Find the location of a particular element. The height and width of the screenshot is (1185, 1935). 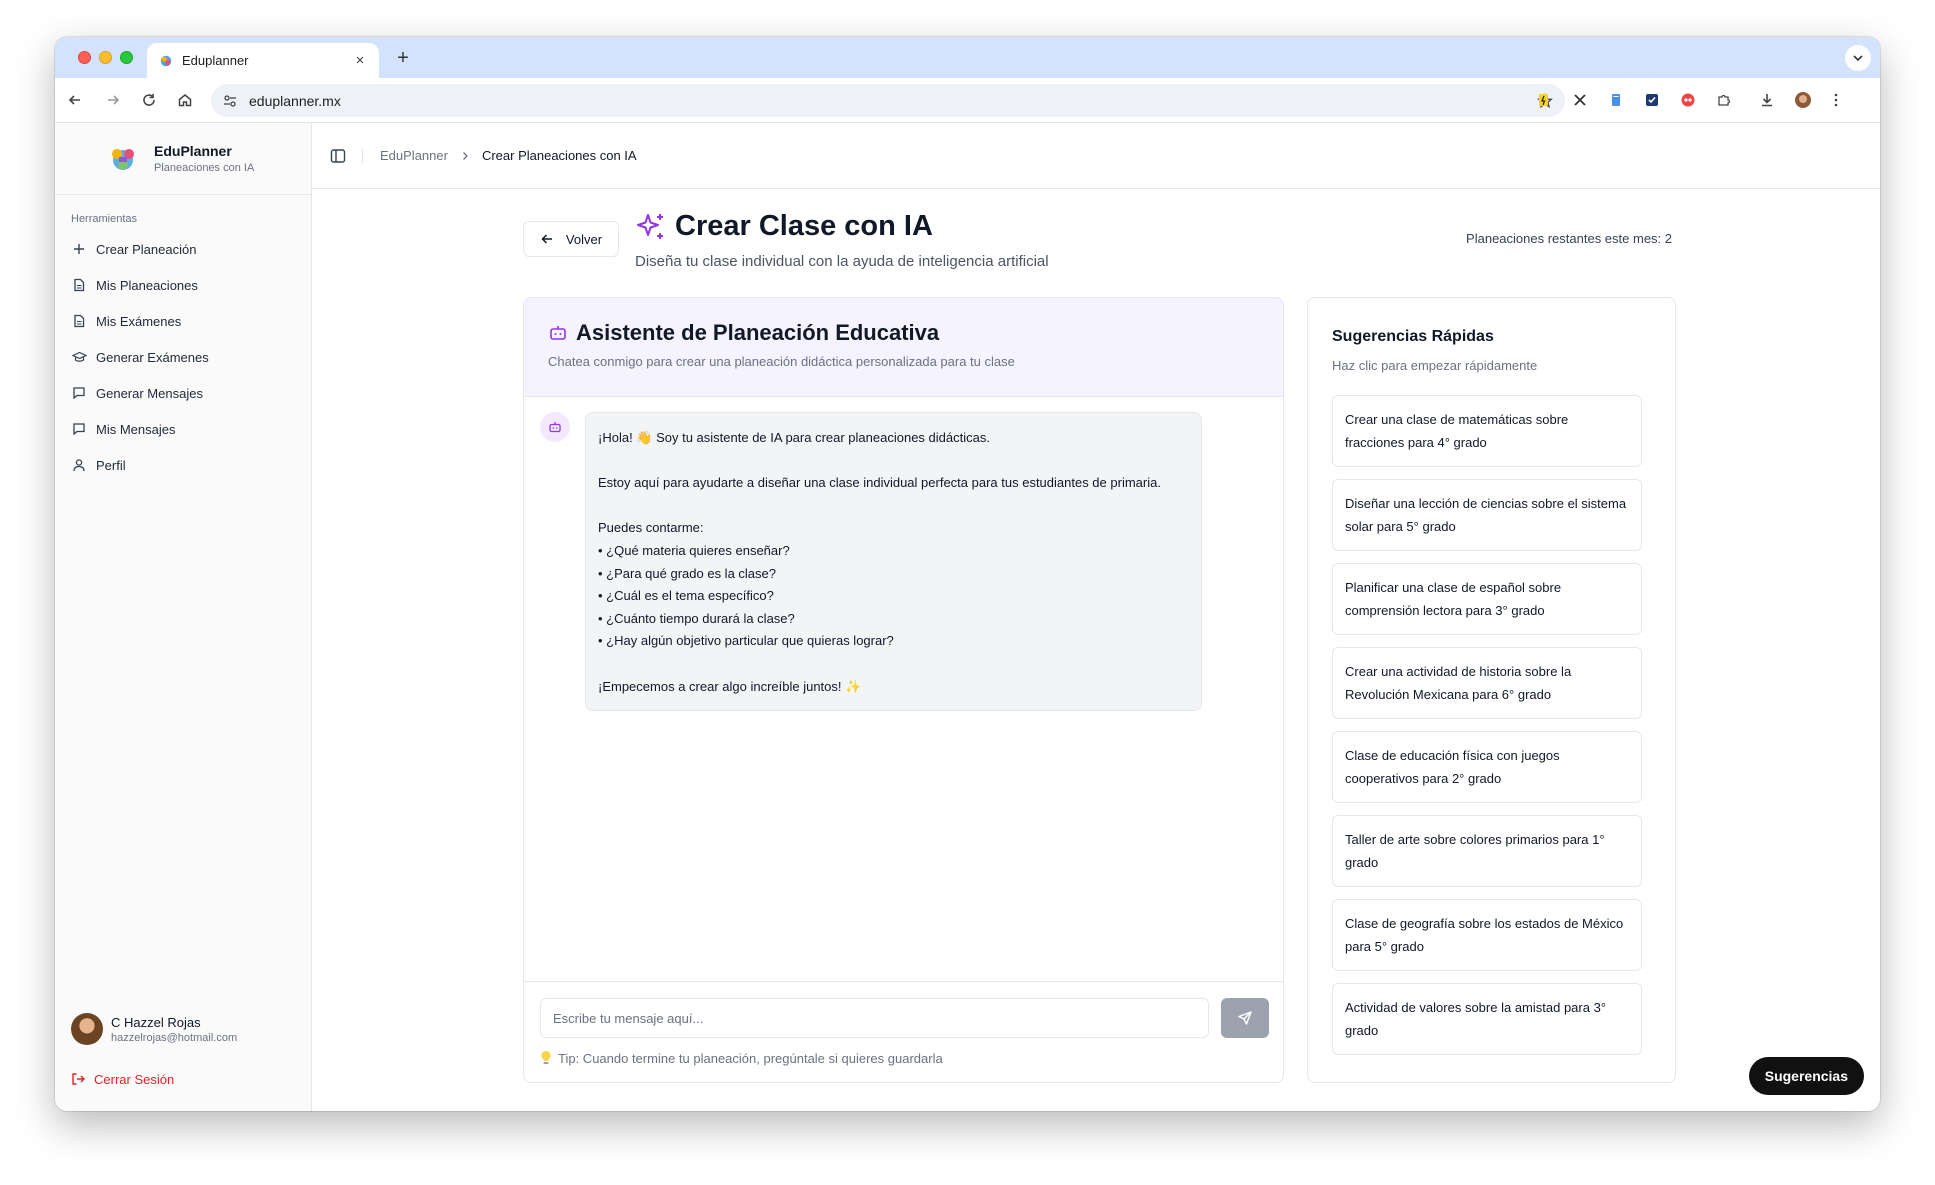

message-line: • ¿Cuánto tiempo durará la clase? is located at coordinates (696, 618).